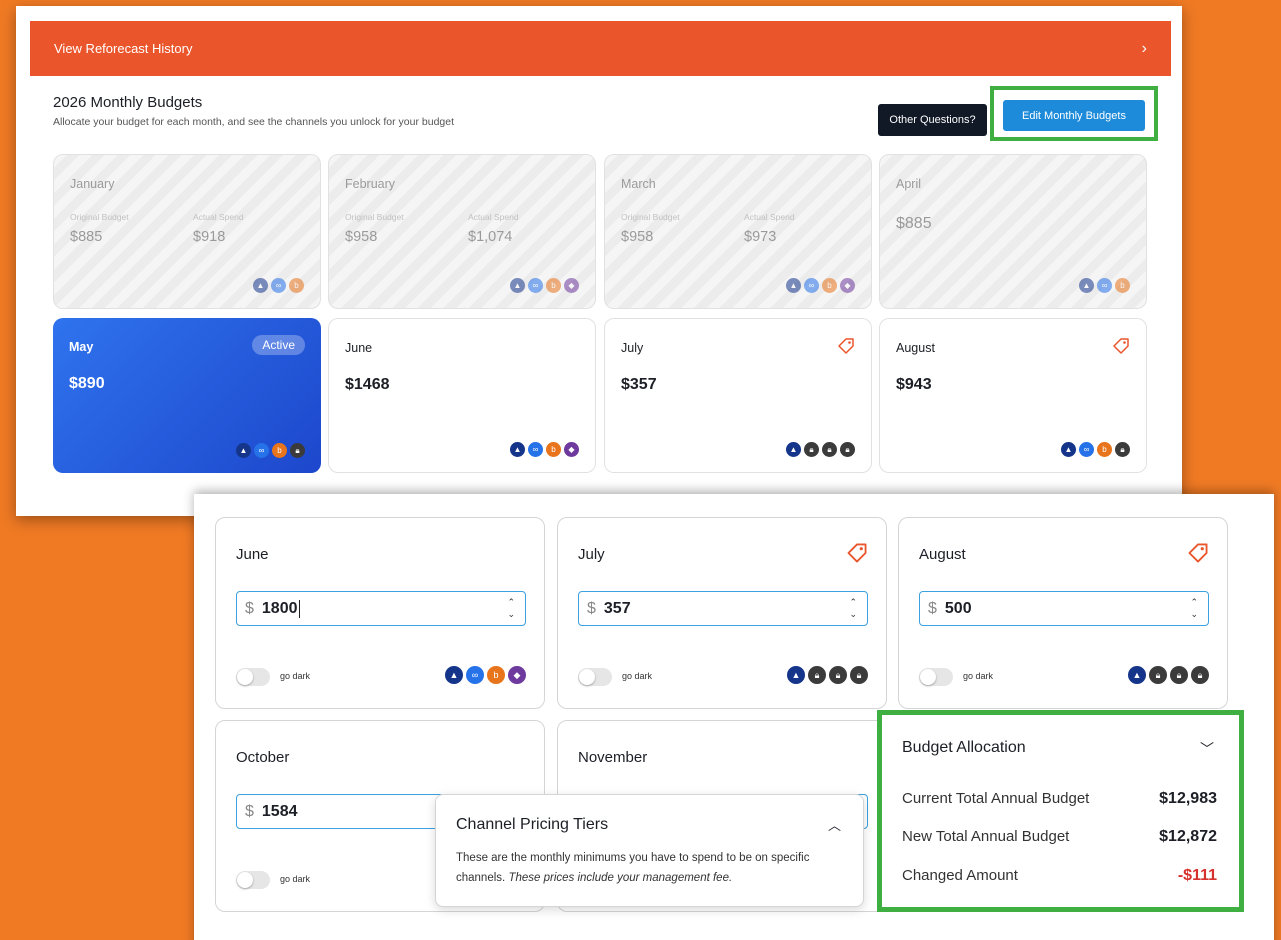  I want to click on month-name: April, so click(909, 184).